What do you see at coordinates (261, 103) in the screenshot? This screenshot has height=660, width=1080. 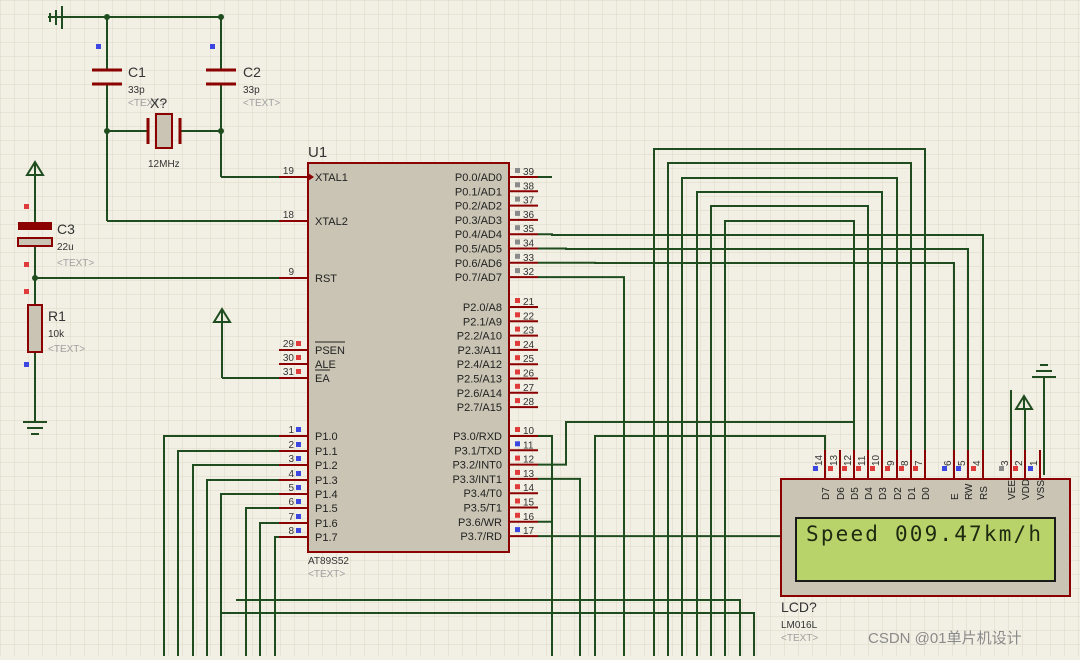 I see `c2-text: <TEXT>` at bounding box center [261, 103].